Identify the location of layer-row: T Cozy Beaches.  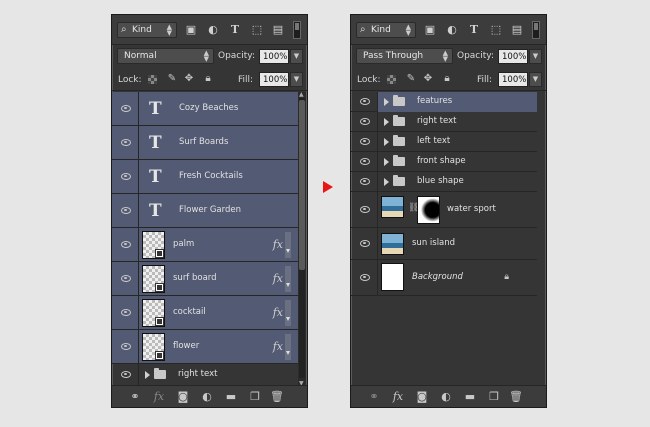
(205, 109).